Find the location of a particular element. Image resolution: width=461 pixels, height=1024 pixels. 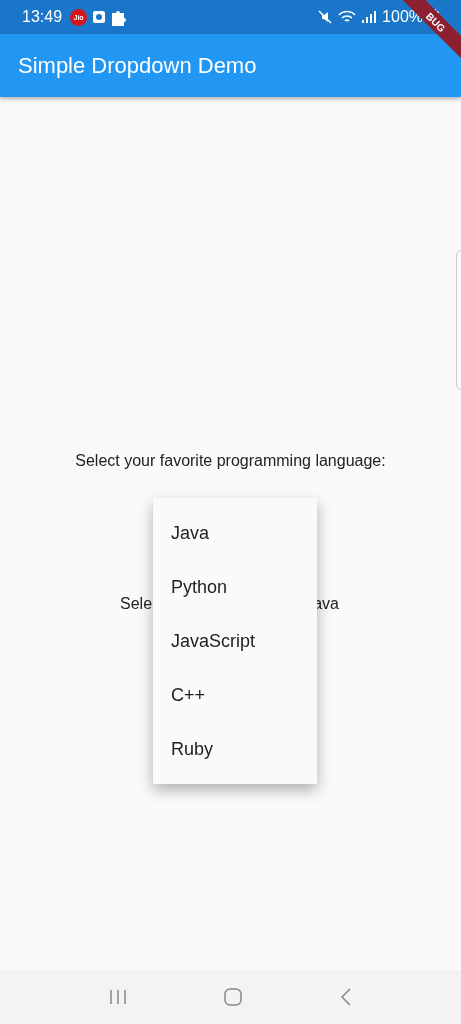

wifi-icon is located at coordinates (347, 17).